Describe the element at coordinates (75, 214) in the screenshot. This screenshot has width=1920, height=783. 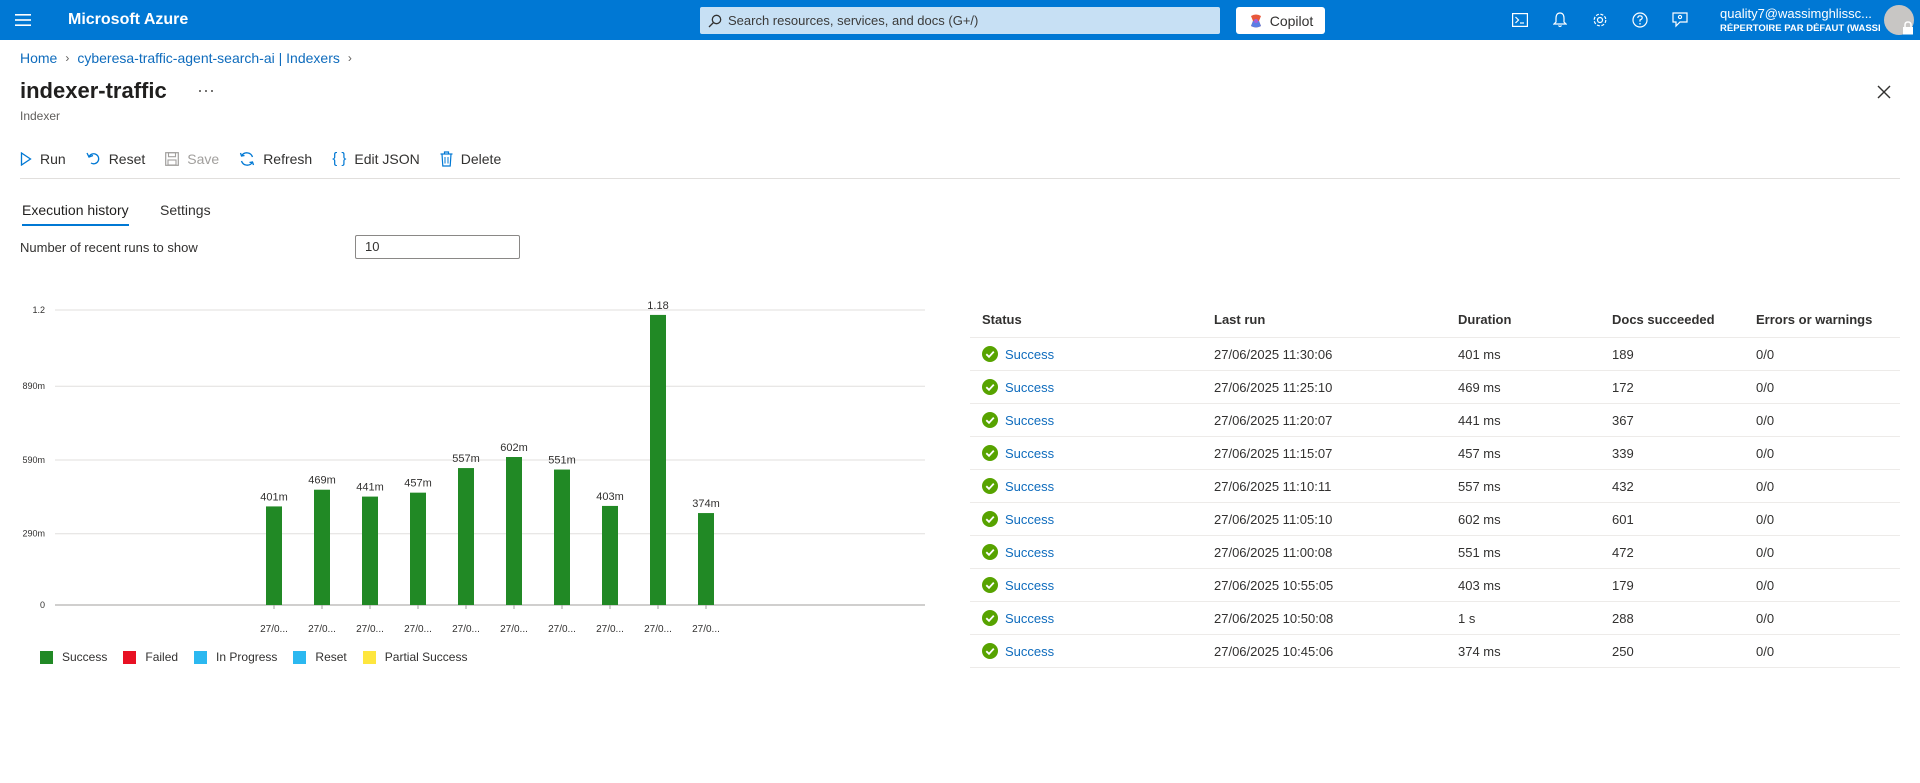
I see `tab-execution-history: Execution history` at that location.